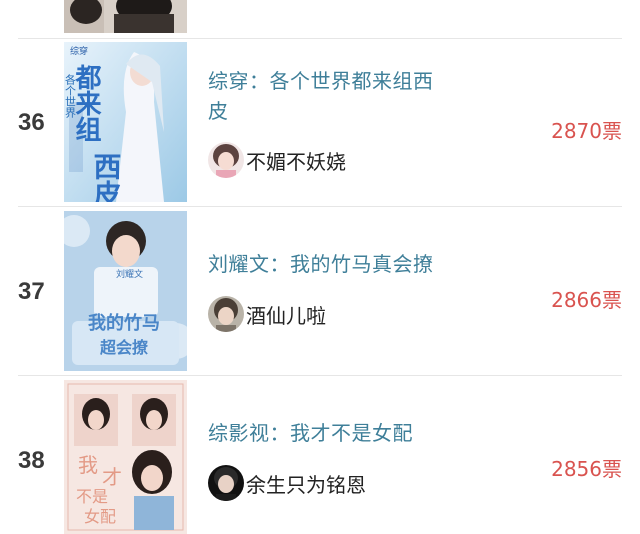  I want to click on book-cover: 综穿 各个世界 都来组 西皮, so click(125, 122).